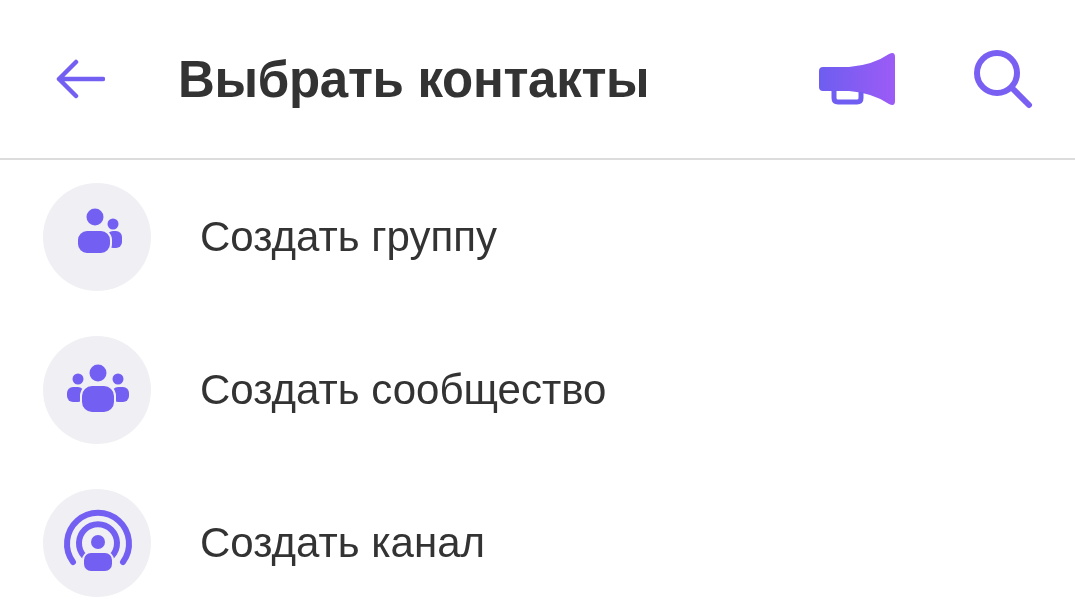 Image resolution: width=1075 pixels, height=614 pixels. What do you see at coordinates (857, 79) in the screenshot?
I see `megaphone-icon` at bounding box center [857, 79].